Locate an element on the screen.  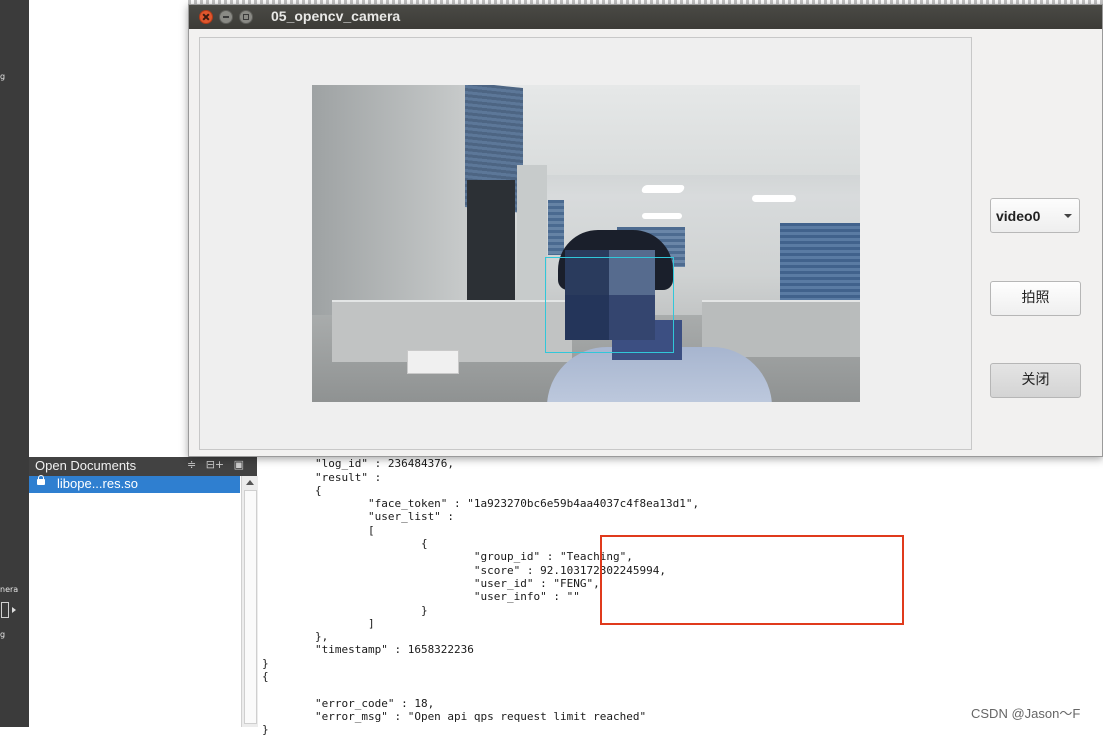
open-documents-list: libope...res.so is located at coordinates (134, 601).